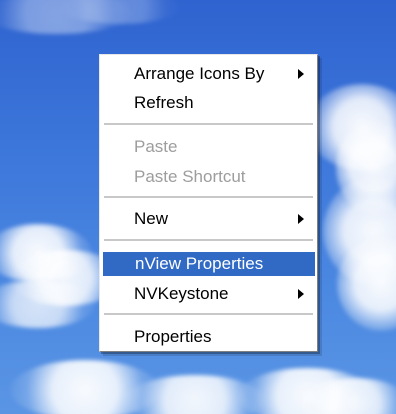  I want to click on menu-item-arrange-icons-by: Arrange Icons By, so click(208, 74).